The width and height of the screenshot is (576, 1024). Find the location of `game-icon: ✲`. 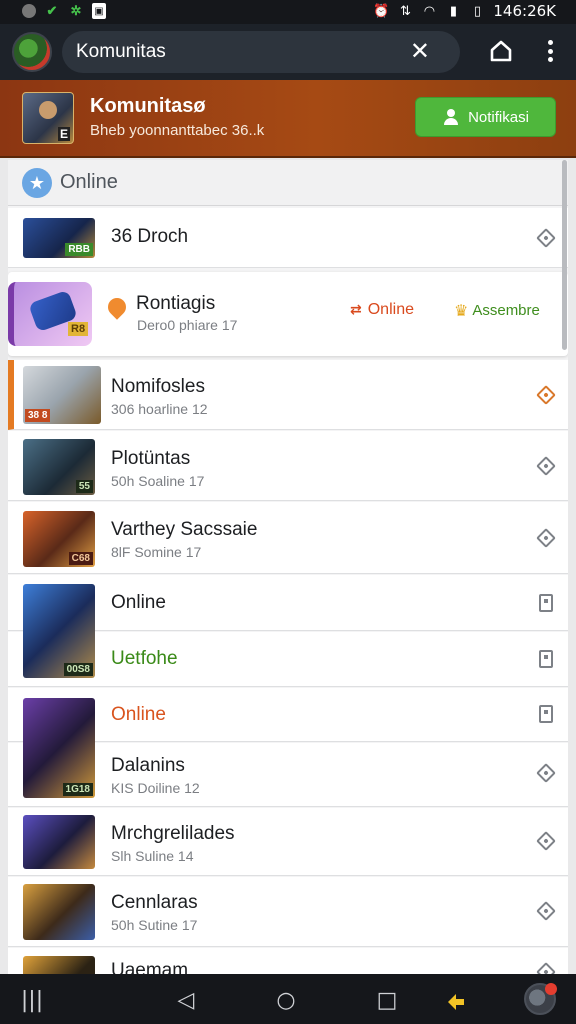

game-icon: ✲ is located at coordinates (76, 10).